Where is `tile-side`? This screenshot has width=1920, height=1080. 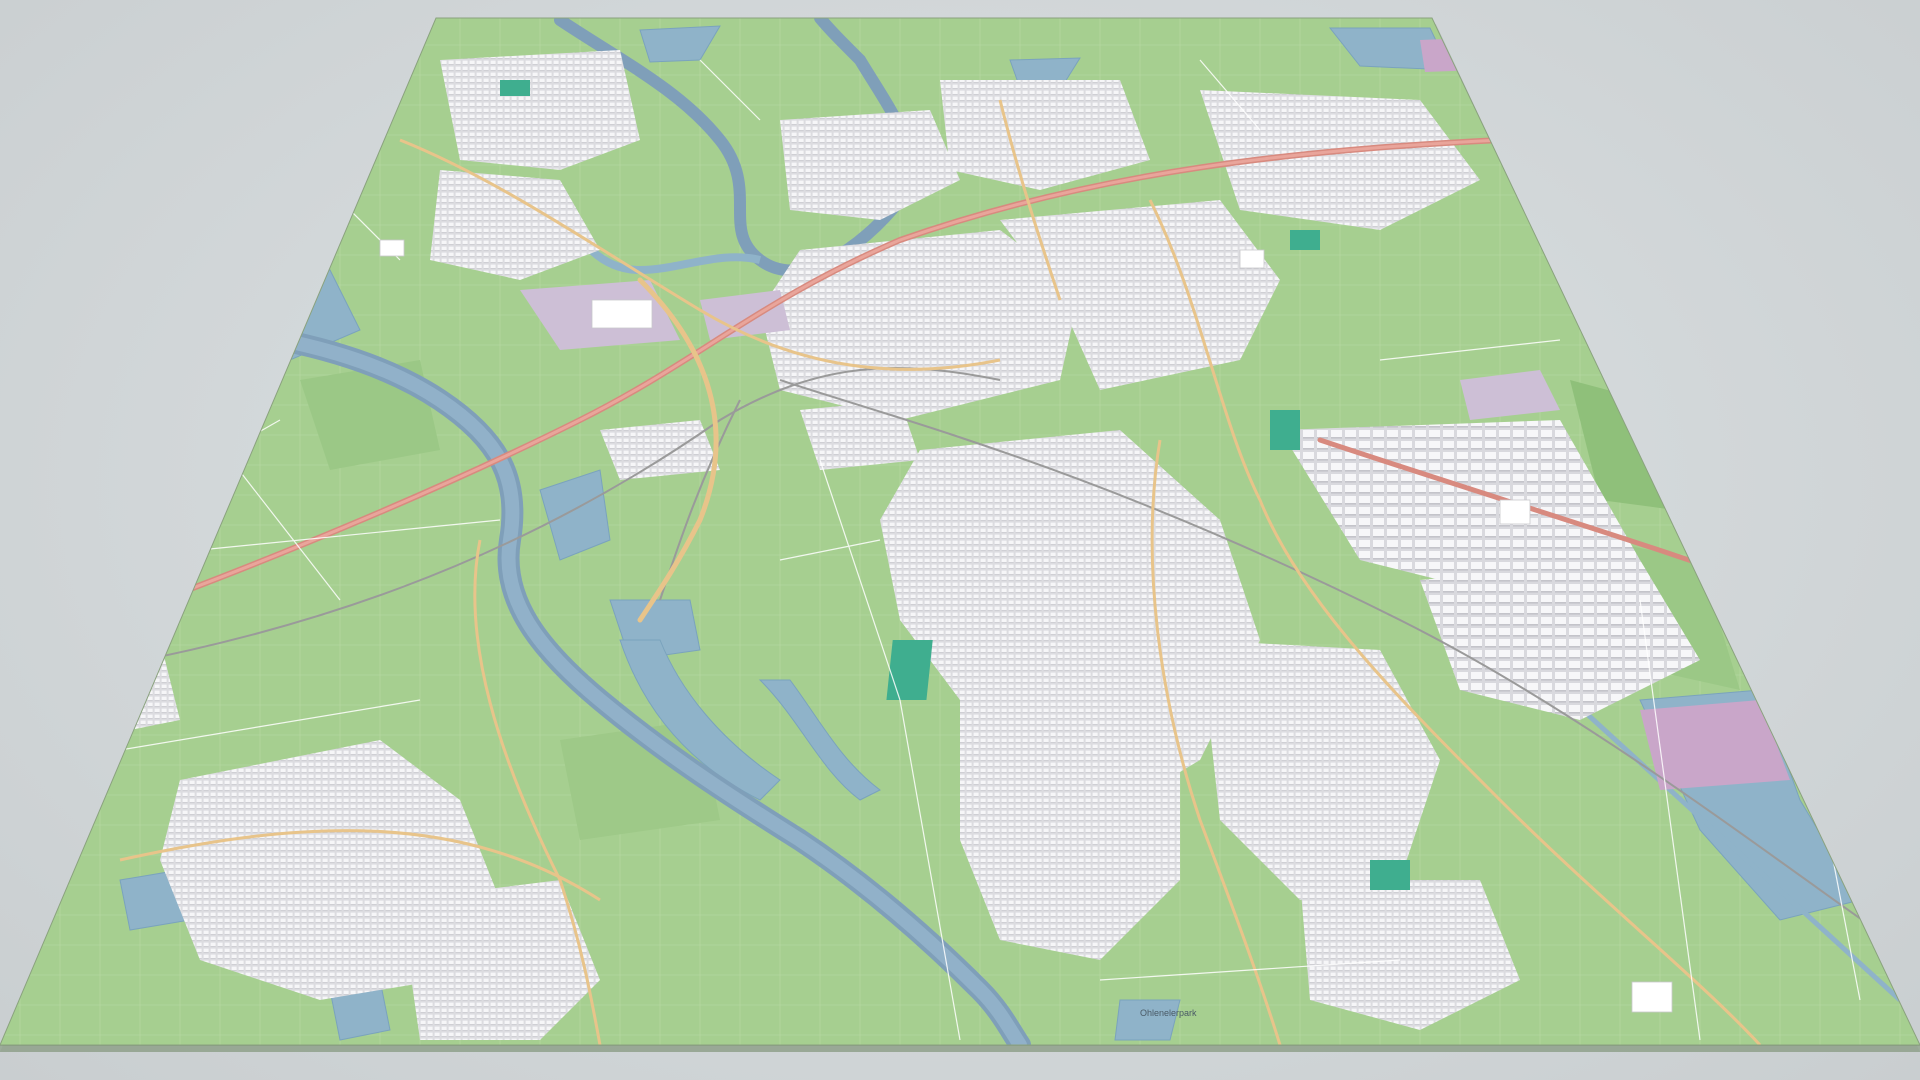 tile-side is located at coordinates (960, 1048).